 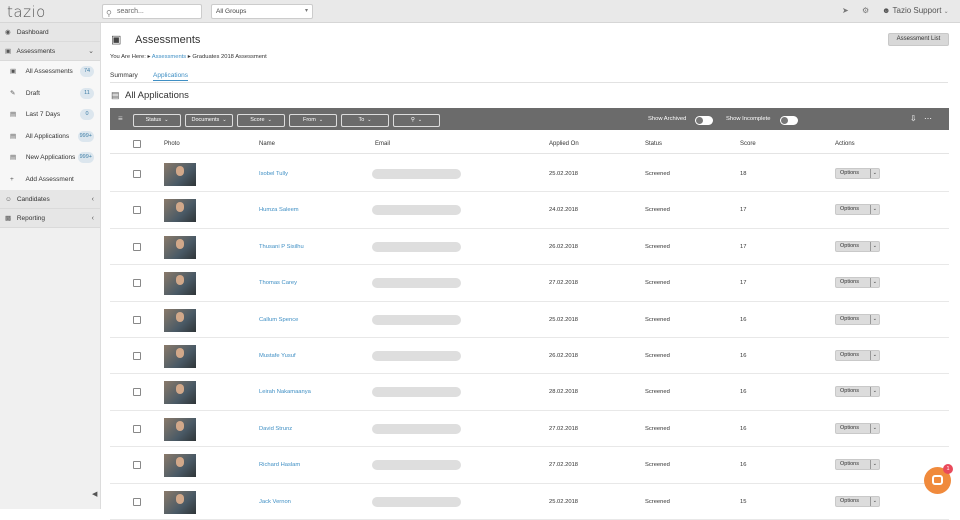 What do you see at coordinates (50, 32) in the screenshot?
I see `sidebar-item-dashboard: ◉ Dashboard` at bounding box center [50, 32].